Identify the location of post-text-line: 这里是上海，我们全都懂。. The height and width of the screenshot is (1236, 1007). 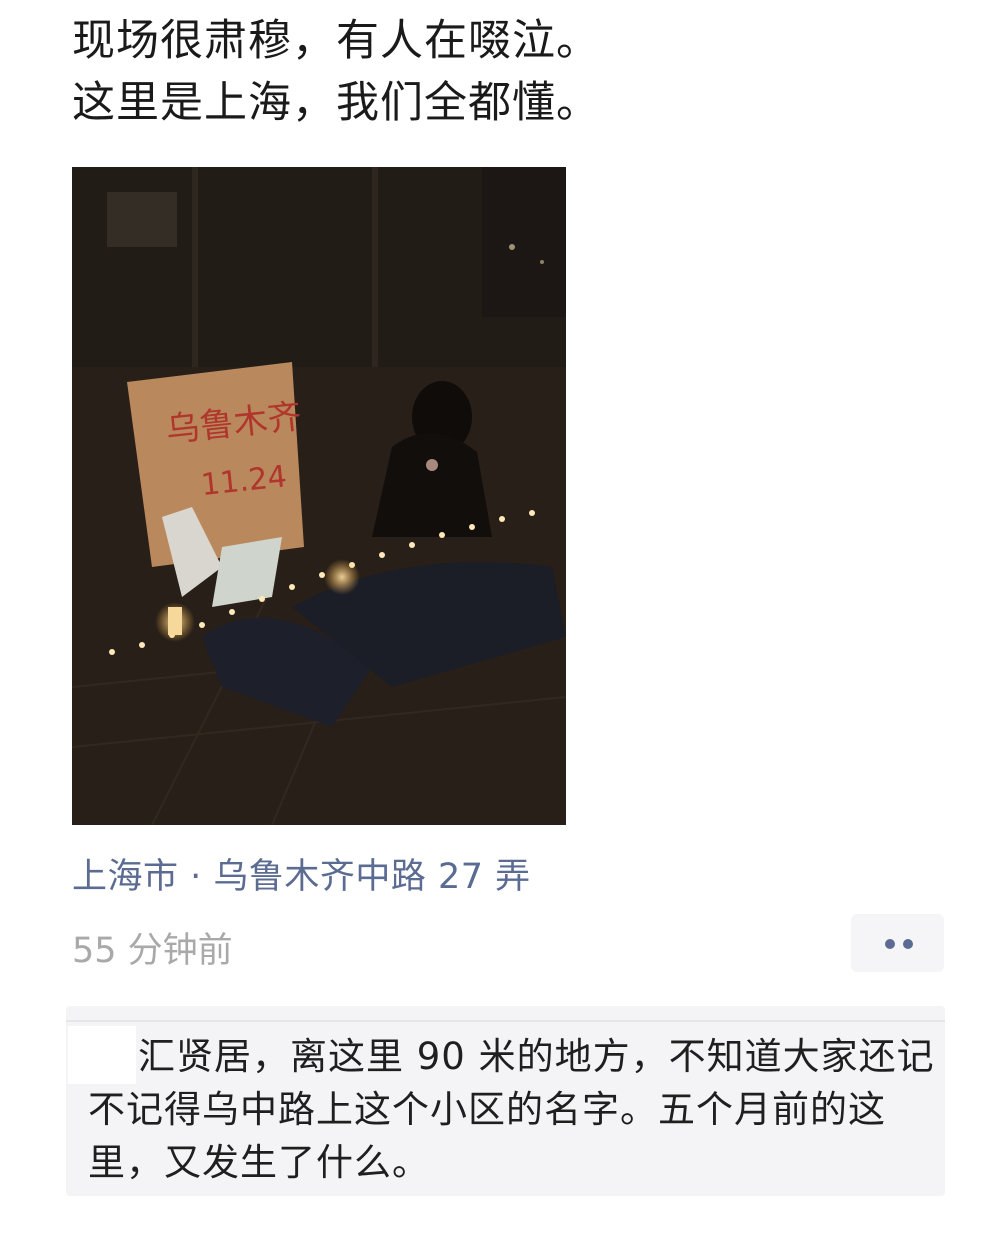
(336, 103).